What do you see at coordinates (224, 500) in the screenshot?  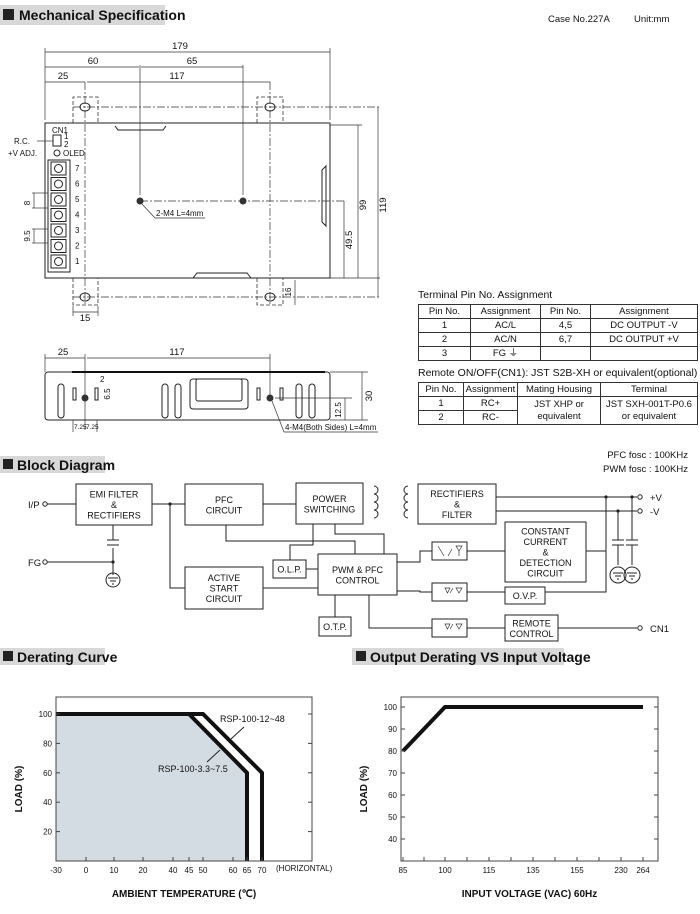 I see `svg-text: PFC` at bounding box center [224, 500].